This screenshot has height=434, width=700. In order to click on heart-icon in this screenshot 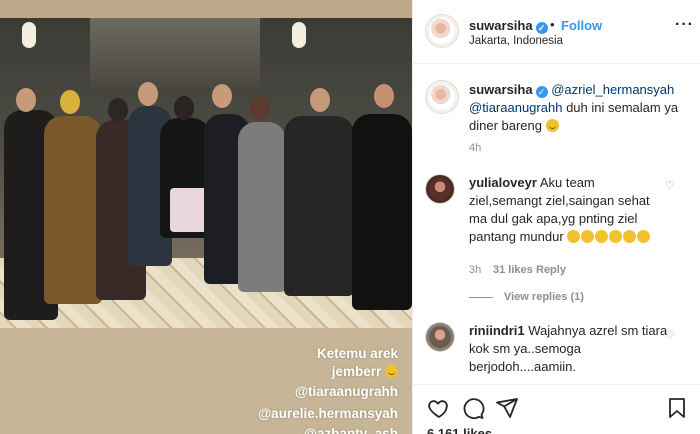, I will do `click(439, 408)`.